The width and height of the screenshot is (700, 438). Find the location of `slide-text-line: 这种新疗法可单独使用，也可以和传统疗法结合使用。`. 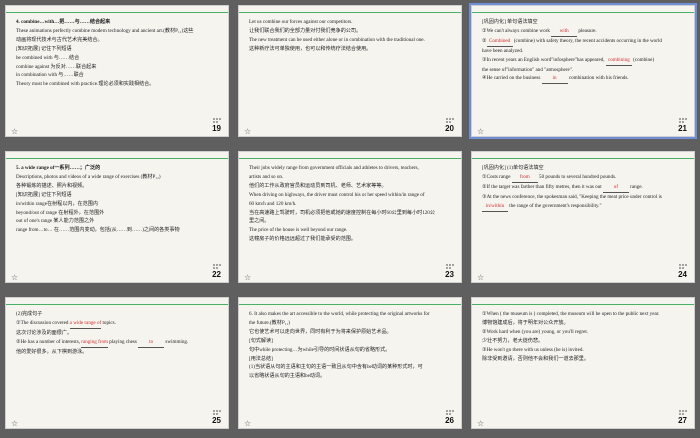

slide-text-line: 这种新疗法可单独使用，也可以和传统疗法结合使用。 is located at coordinates (310, 48).